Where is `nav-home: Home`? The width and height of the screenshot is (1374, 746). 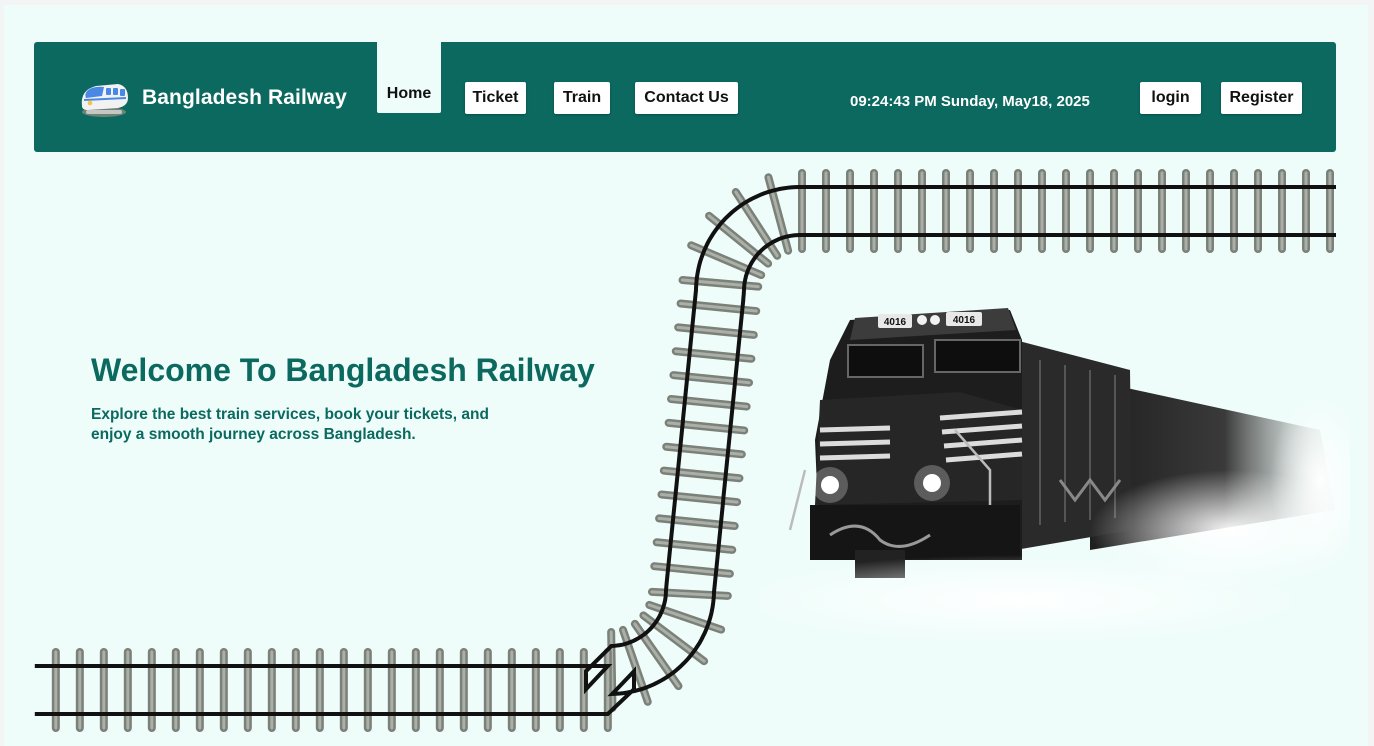
nav-home: Home is located at coordinates (409, 76).